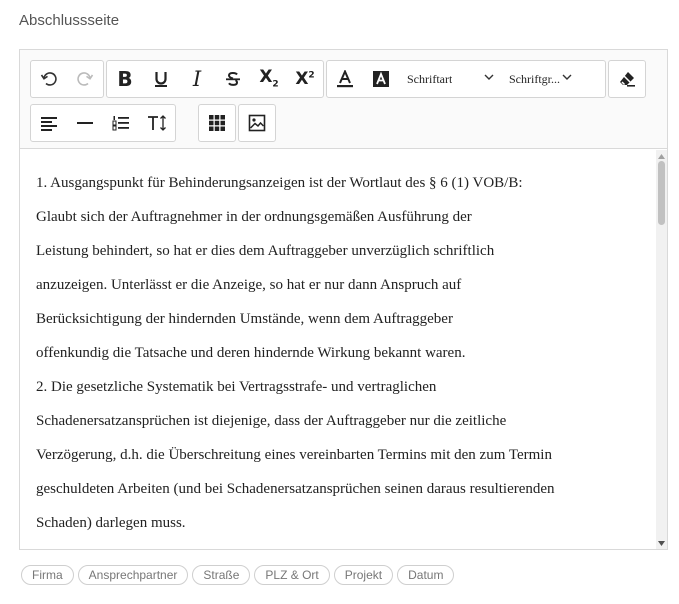  I want to click on superscript-button: X2, so click(305, 79).